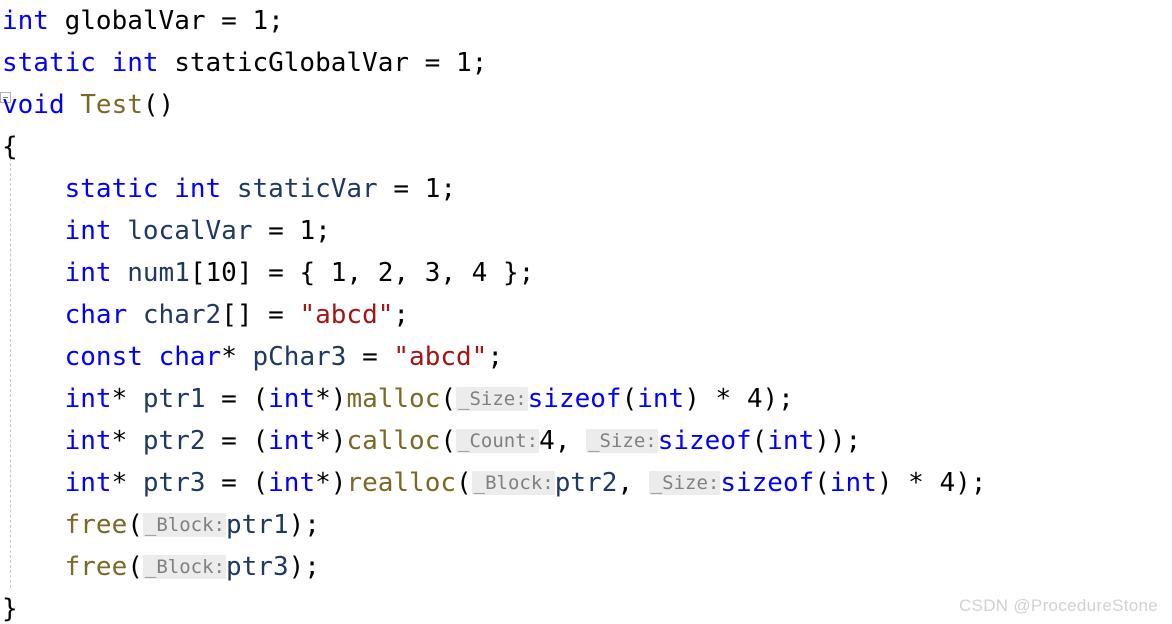 The width and height of the screenshot is (1172, 624). What do you see at coordinates (190, 231) in the screenshot?
I see `identifier-token: localVar` at bounding box center [190, 231].